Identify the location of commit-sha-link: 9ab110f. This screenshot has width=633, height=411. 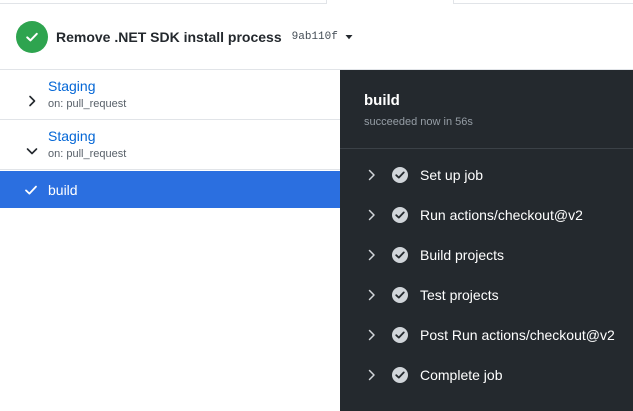
(315, 37).